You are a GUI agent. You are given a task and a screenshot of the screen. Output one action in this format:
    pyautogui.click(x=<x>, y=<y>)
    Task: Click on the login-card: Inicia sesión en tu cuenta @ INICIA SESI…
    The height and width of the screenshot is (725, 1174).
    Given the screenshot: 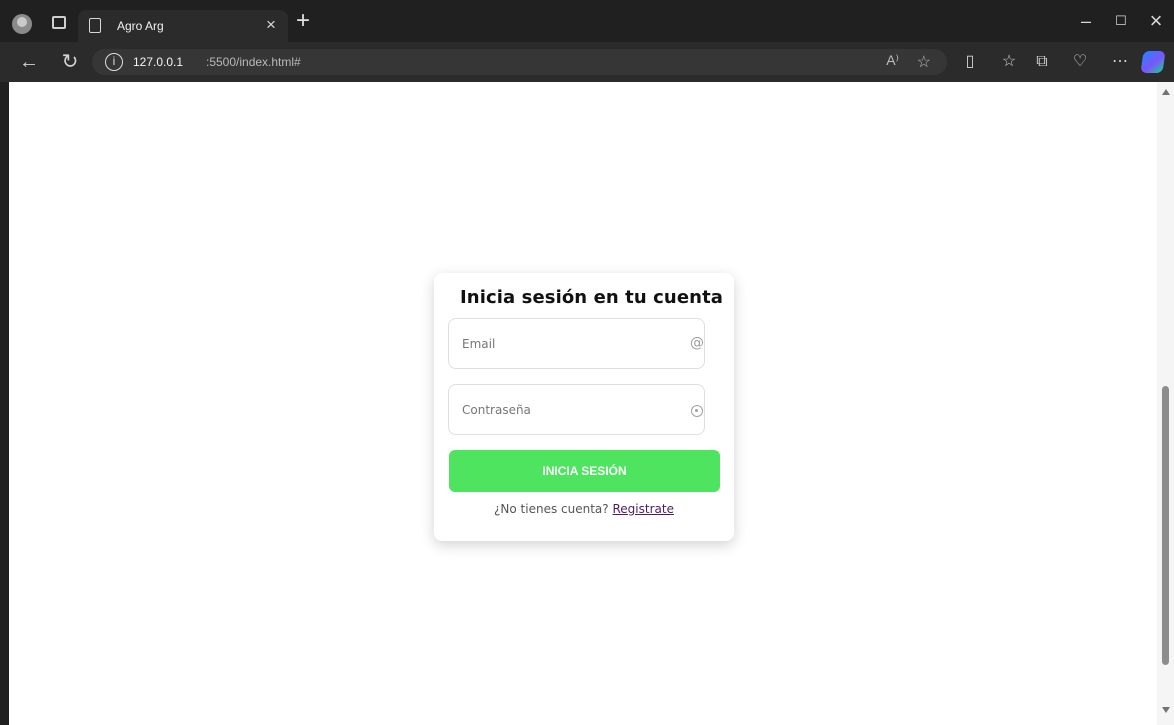 What is the action you would take?
    pyautogui.click(x=584, y=407)
    